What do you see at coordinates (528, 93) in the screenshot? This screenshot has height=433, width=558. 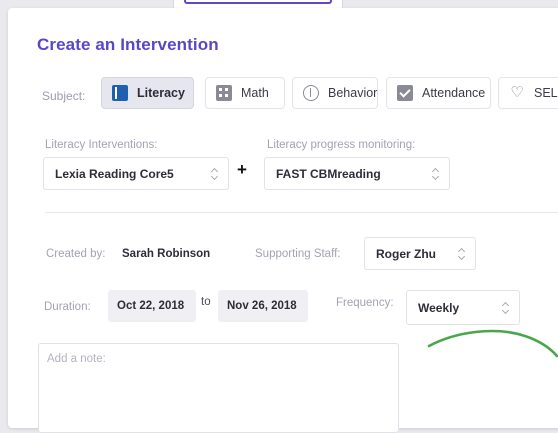 I see `subject-sel-button: ♡ SEL` at bounding box center [528, 93].